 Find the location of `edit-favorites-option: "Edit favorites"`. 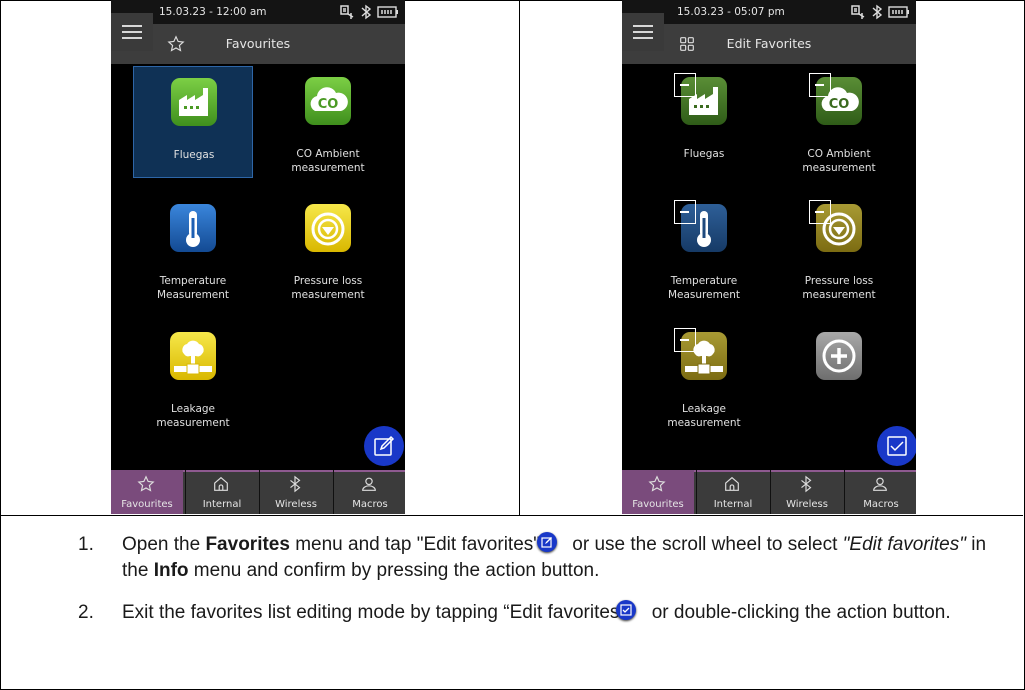

edit-favorites-option: "Edit favorites" is located at coordinates (904, 544).